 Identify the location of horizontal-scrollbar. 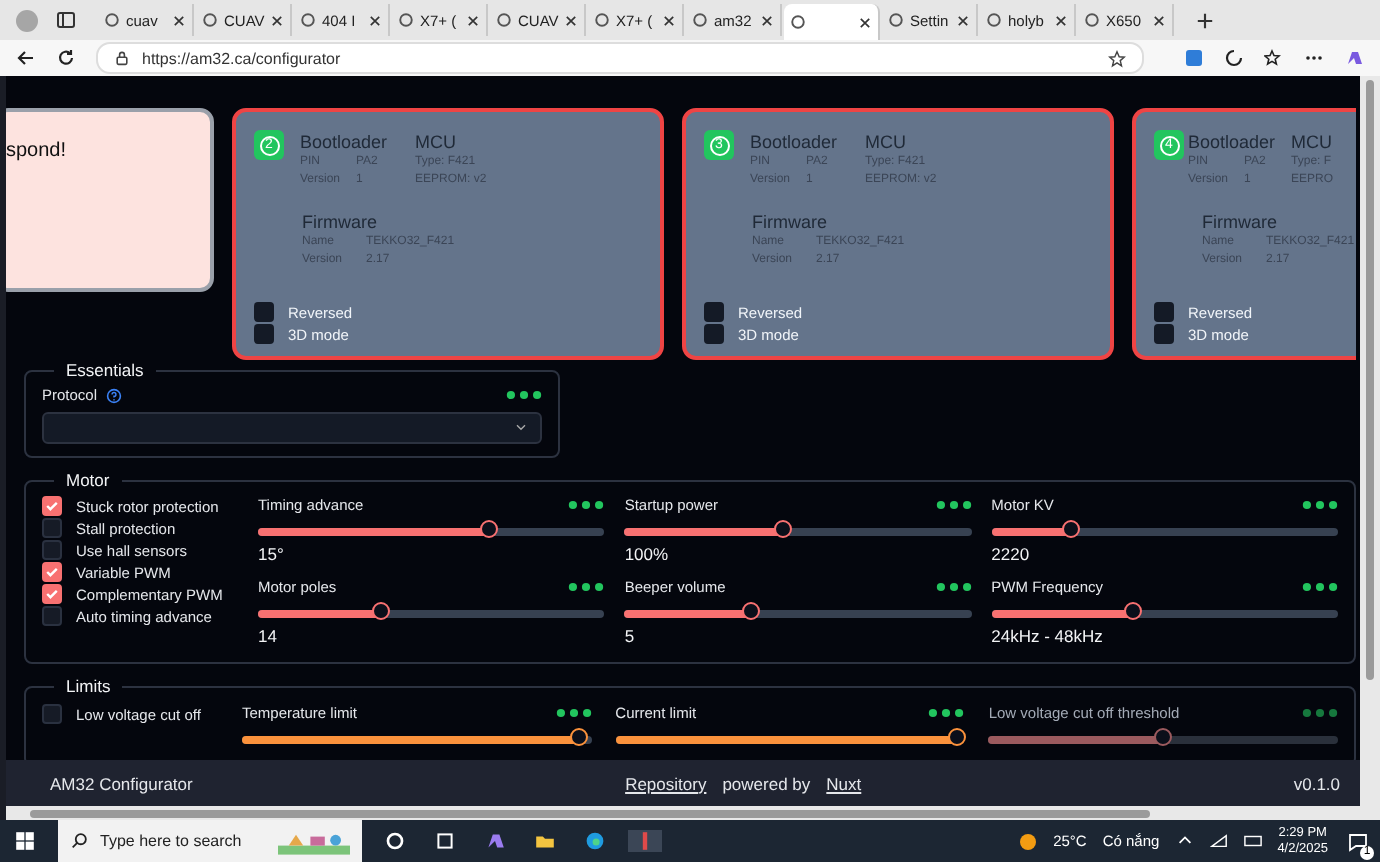
(683, 813).